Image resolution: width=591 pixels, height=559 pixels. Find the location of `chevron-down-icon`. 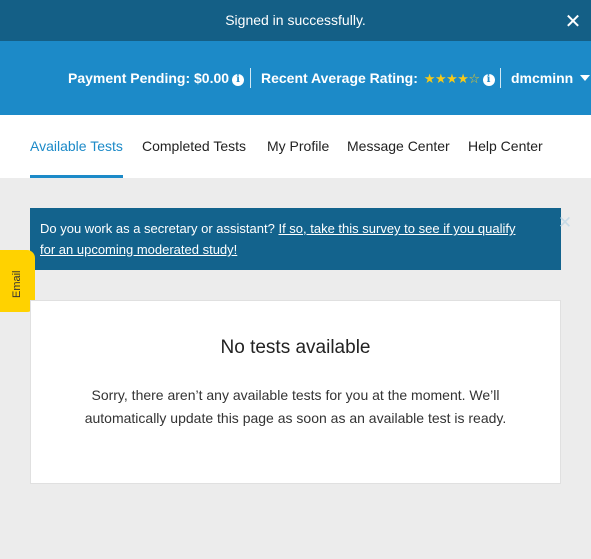

chevron-down-icon is located at coordinates (585, 78).